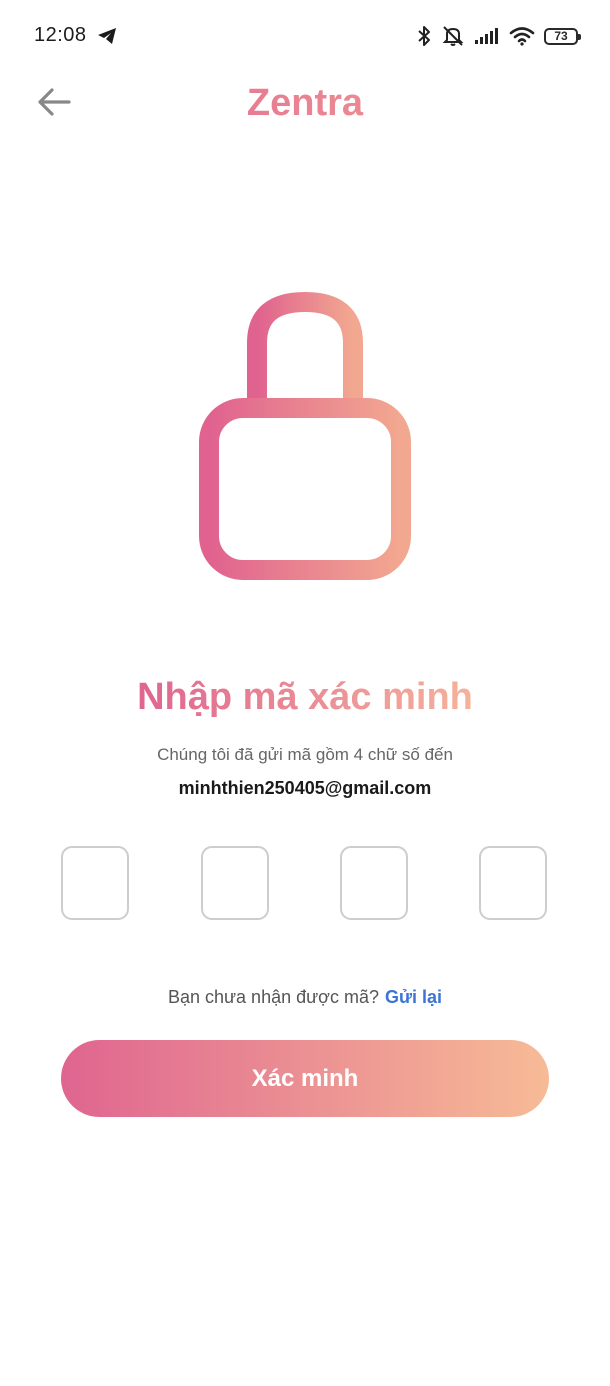  I want to click on lock-icon, so click(305, 436).